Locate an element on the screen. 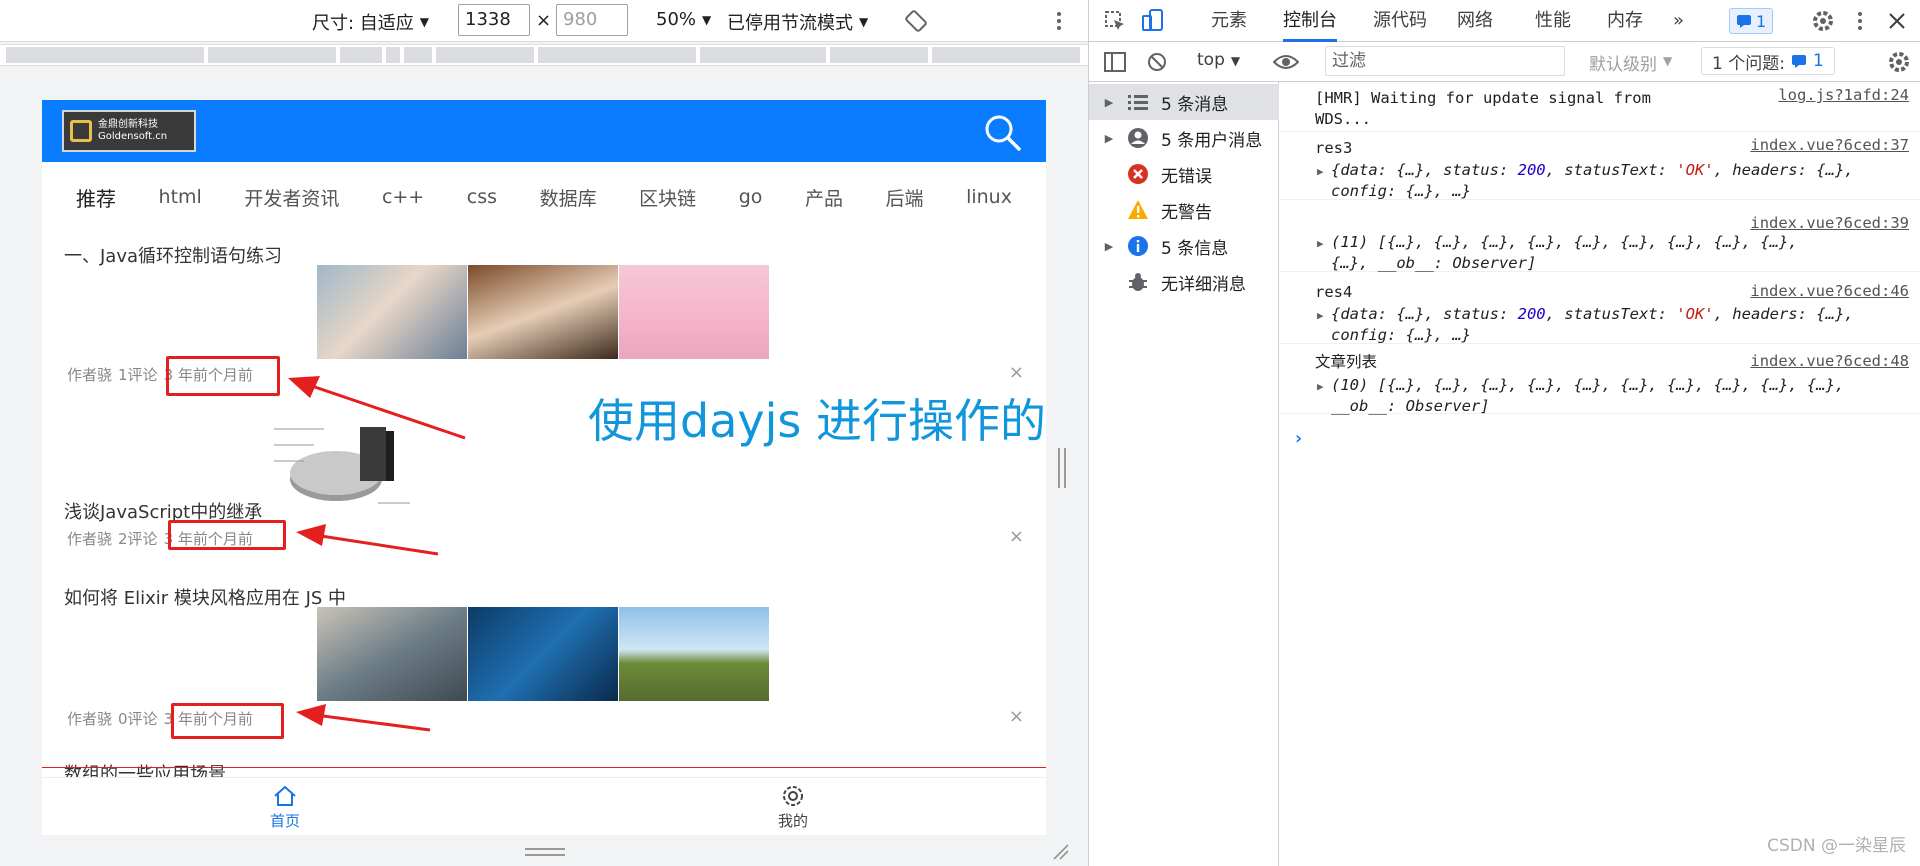 This screenshot has height=866, width=1920. article-title: 如何将 Elixir 模块风格应用在 JS 中 is located at coordinates (205, 597).